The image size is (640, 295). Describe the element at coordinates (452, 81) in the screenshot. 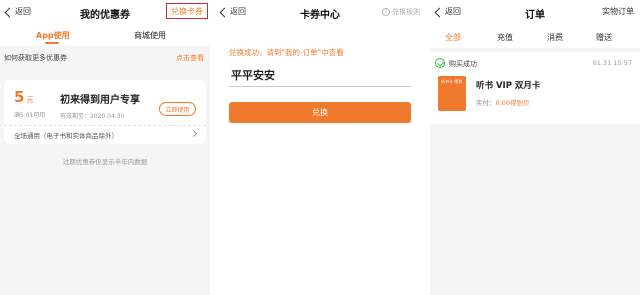

I see `thumbnail-text: 听书卡 得到` at that location.